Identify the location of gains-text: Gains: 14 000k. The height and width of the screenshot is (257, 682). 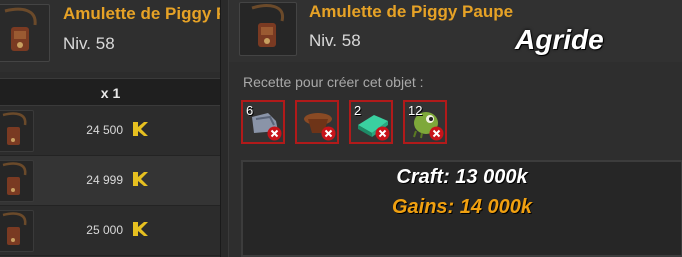
(462, 207).